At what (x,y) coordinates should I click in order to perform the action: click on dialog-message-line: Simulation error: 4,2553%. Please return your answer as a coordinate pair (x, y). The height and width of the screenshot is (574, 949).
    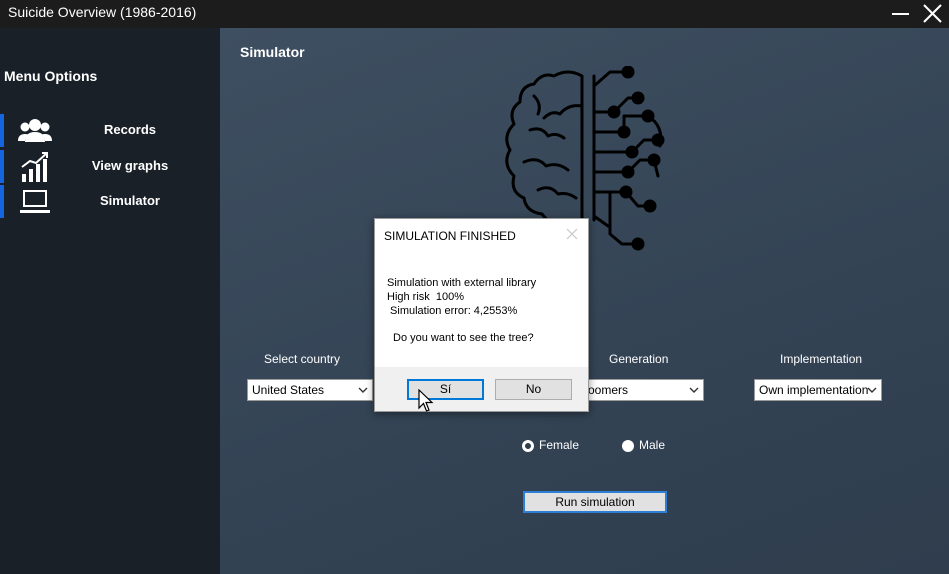
    Looking at the image, I should click on (452, 311).